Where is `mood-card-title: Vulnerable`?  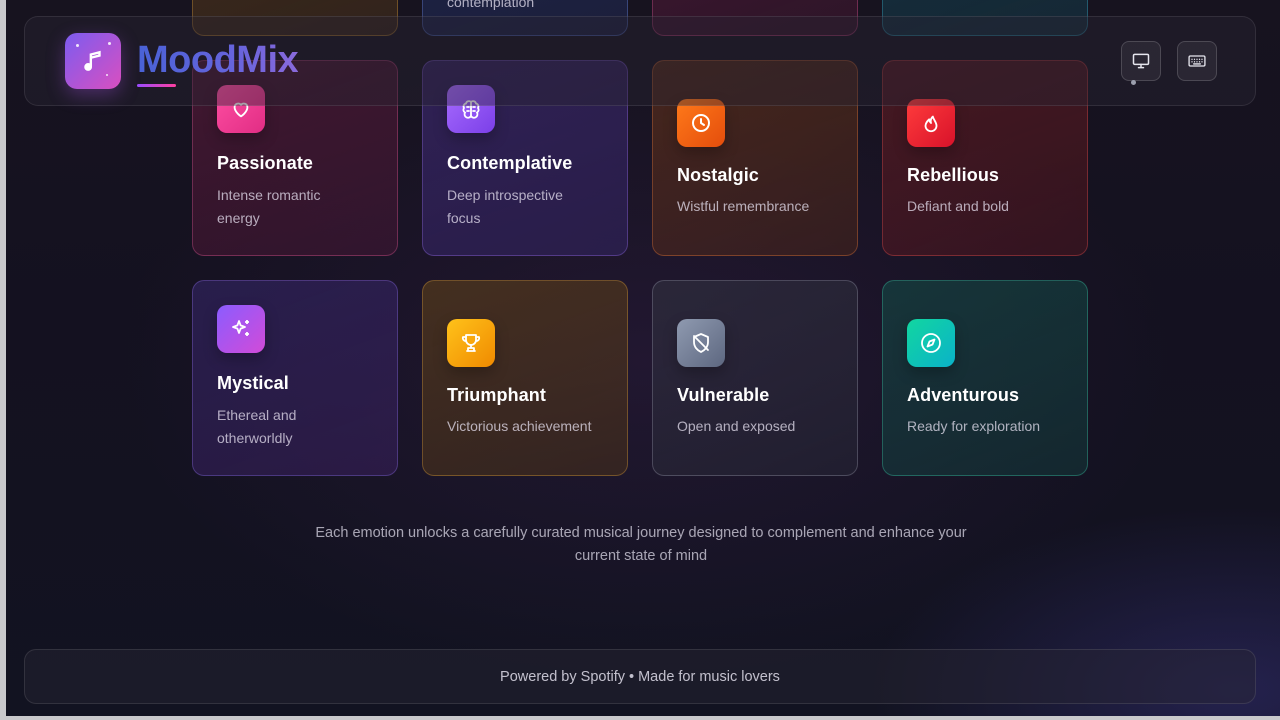
mood-card-title: Vulnerable is located at coordinates (723, 394).